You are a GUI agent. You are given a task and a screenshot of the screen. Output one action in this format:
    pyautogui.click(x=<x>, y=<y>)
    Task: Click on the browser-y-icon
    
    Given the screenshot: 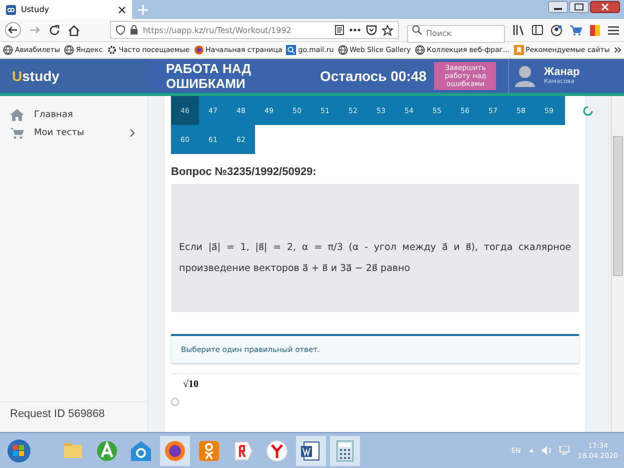 What is the action you would take?
    pyautogui.click(x=277, y=451)
    